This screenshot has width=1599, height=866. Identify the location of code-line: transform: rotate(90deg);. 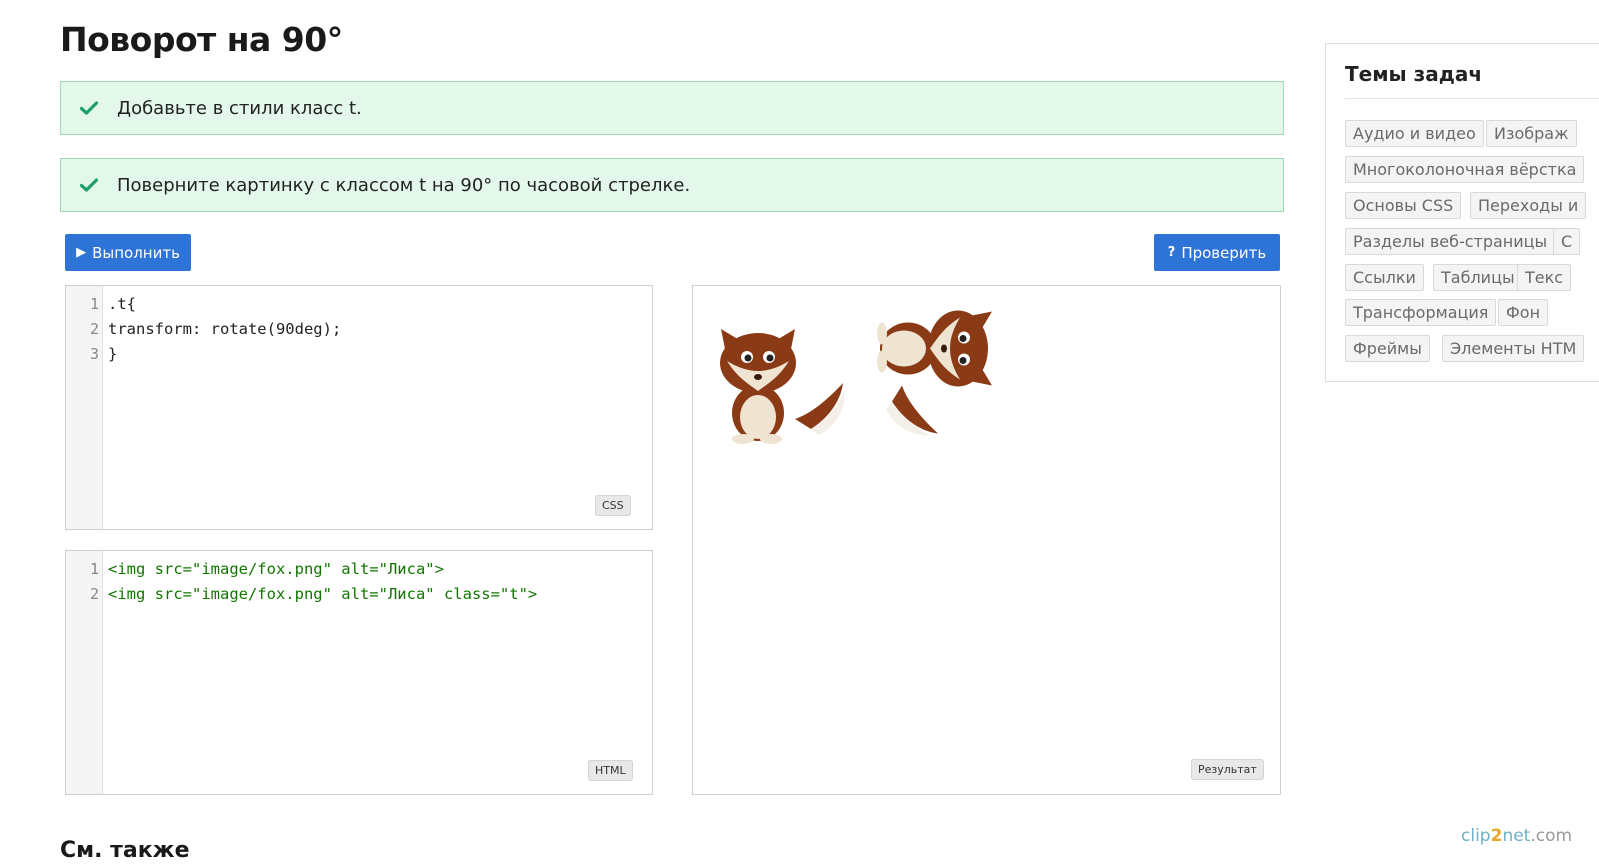
(224, 329).